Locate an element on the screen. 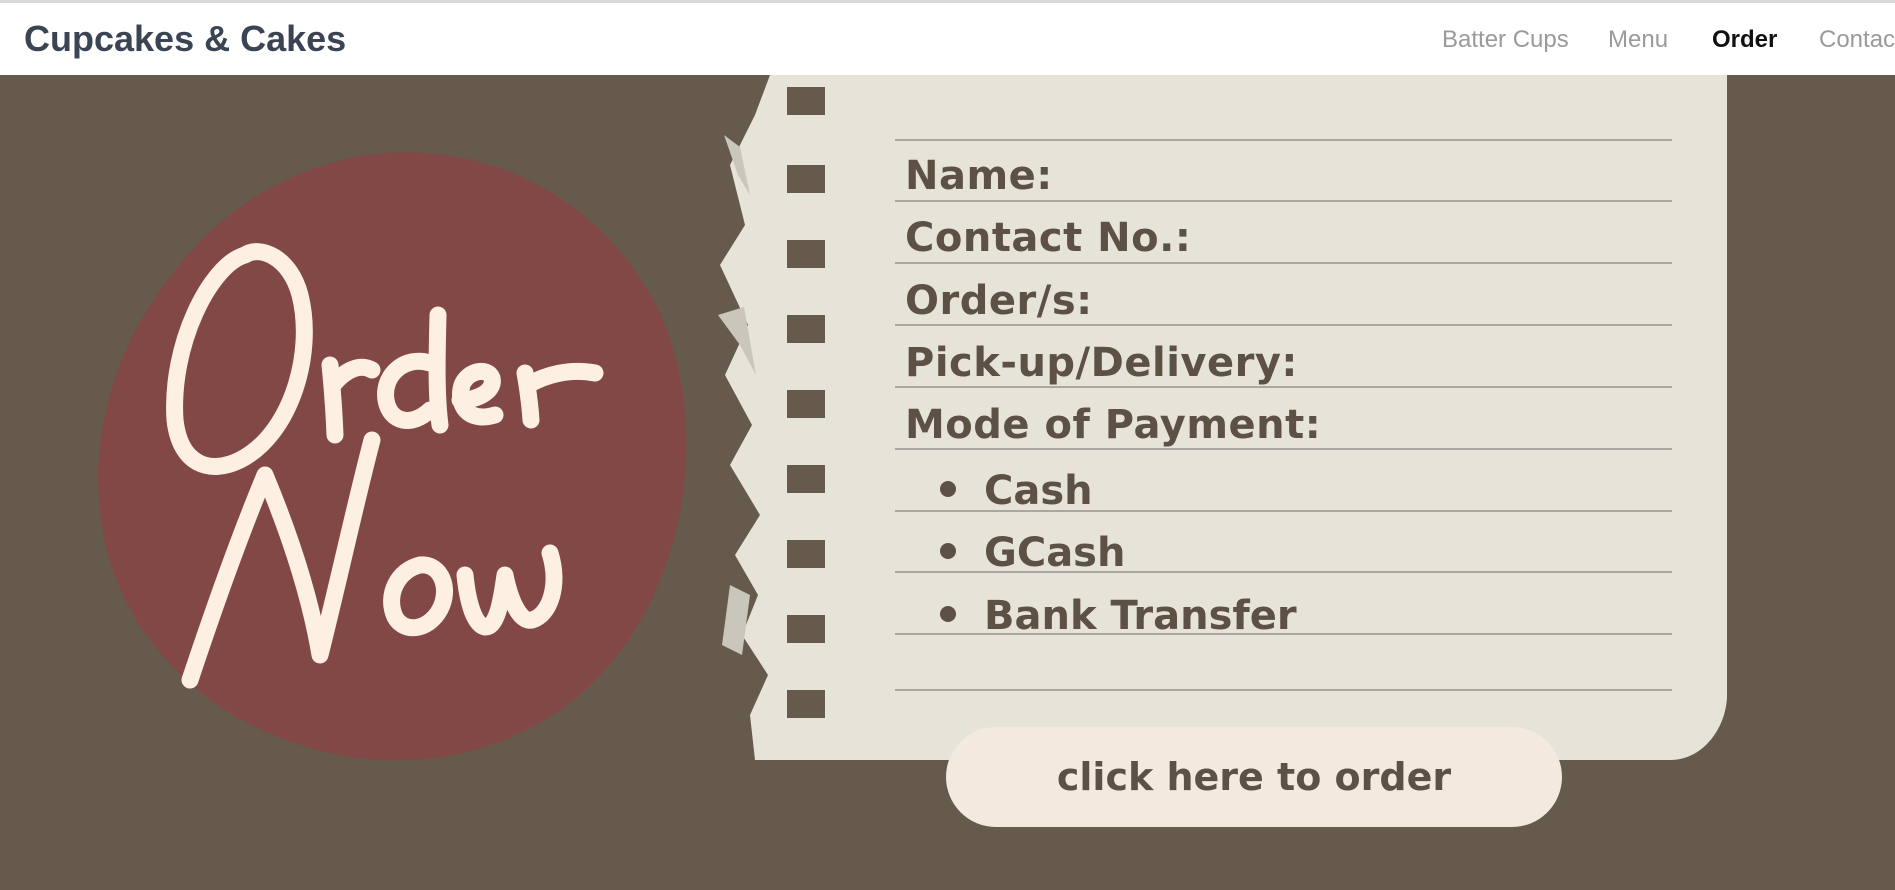  field-label-pickup-delivery: Pick-up/Delivery: is located at coordinates (1101, 363).